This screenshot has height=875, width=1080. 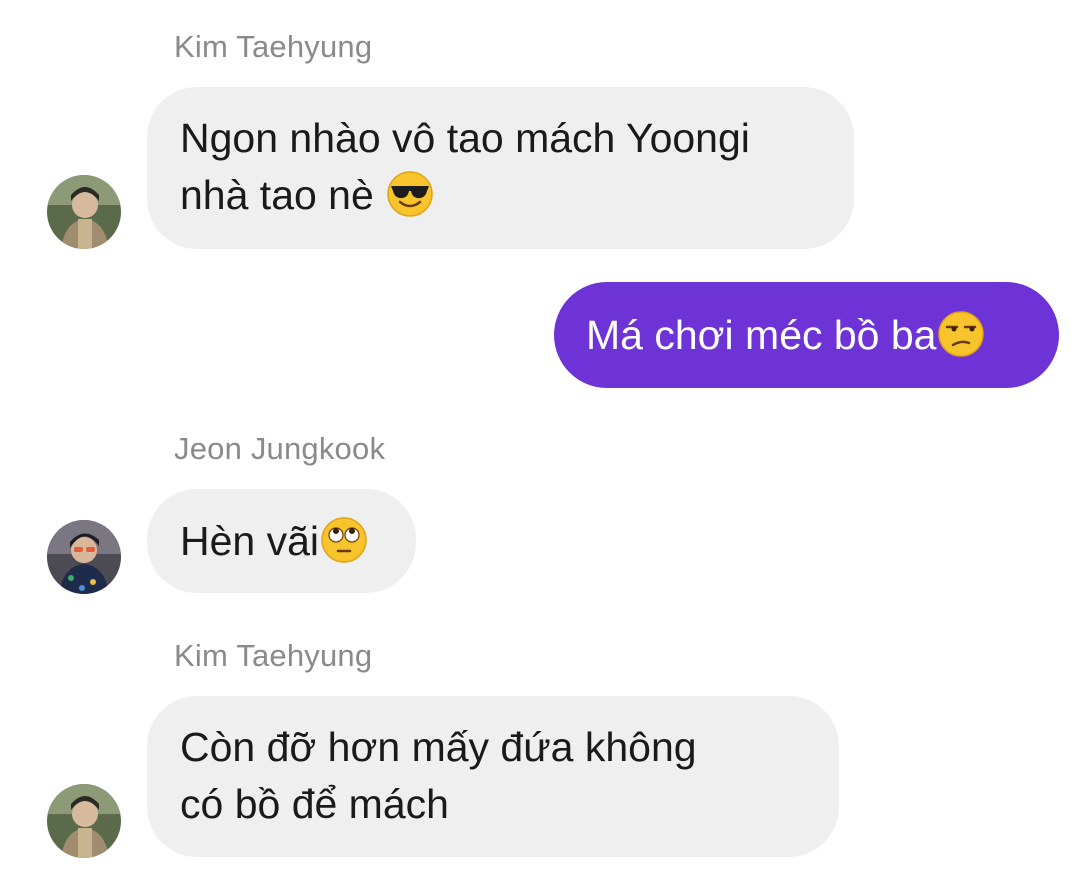 I want to click on message-bubble-incoming: Ngon nhào vô tao mách Yoongi nhà tao nè, so click(x=500, y=168).